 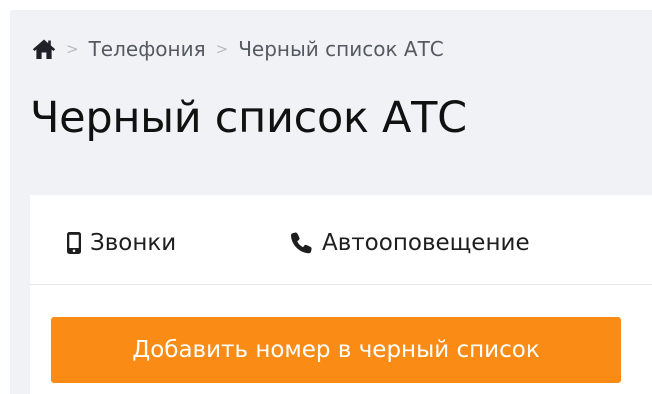 I want to click on breadcrumb-item-current: Черный список АТС, so click(x=341, y=49).